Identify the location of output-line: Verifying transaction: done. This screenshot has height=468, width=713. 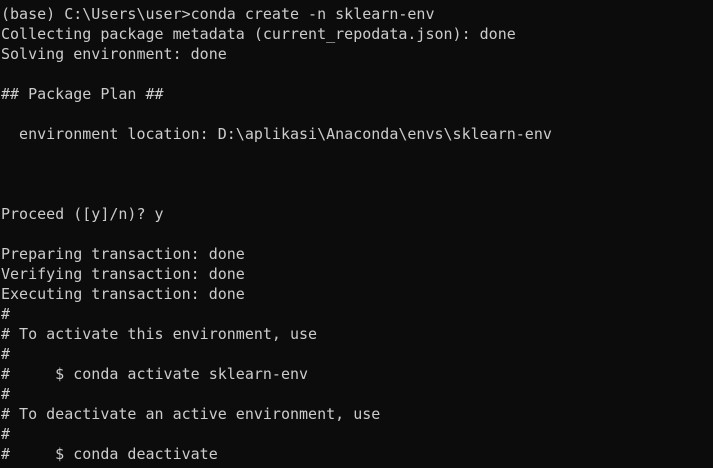
(123, 274).